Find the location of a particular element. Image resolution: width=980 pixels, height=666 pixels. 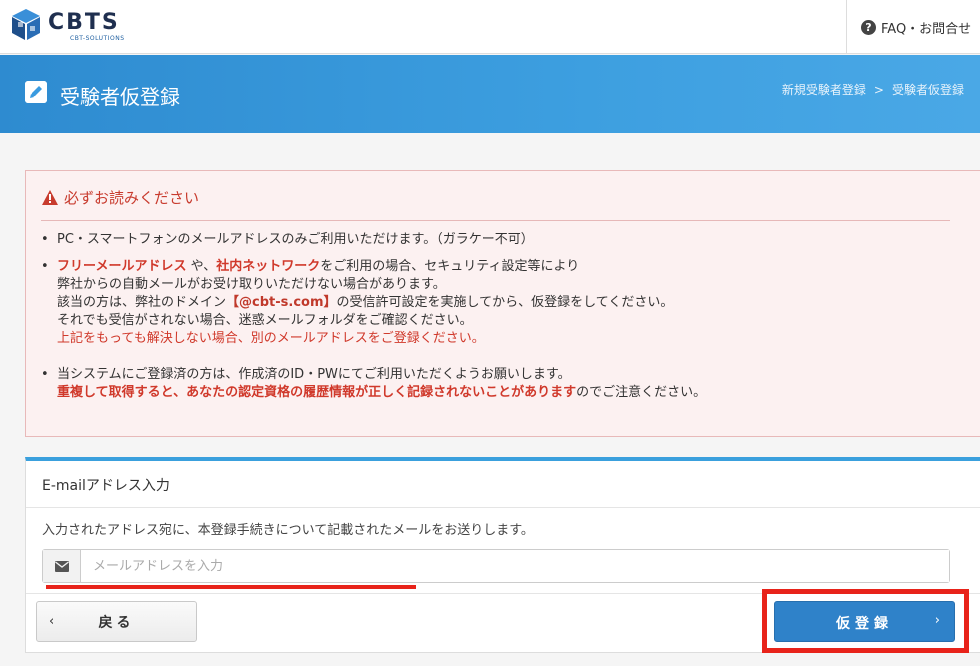

logo-text: CBTS is located at coordinates (84, 22).